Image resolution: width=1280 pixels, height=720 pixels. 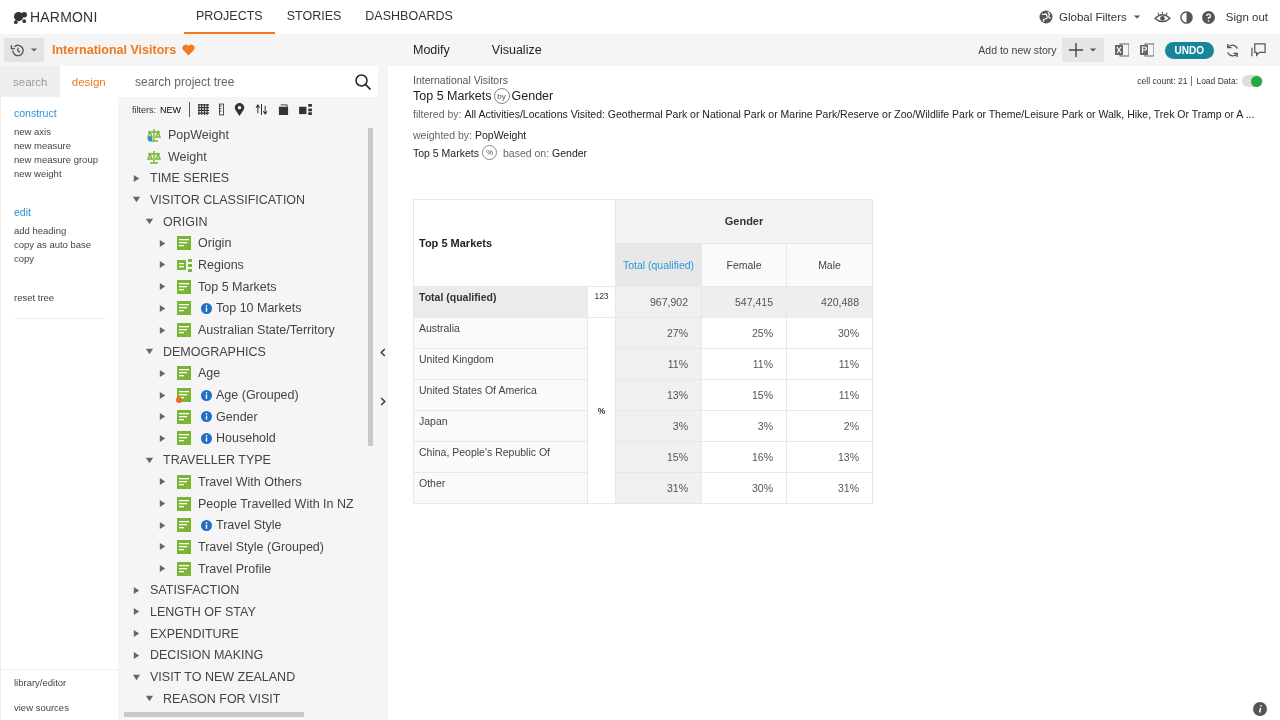 I want to click on tree-item: Age (Grouped), so click(x=257, y=395).